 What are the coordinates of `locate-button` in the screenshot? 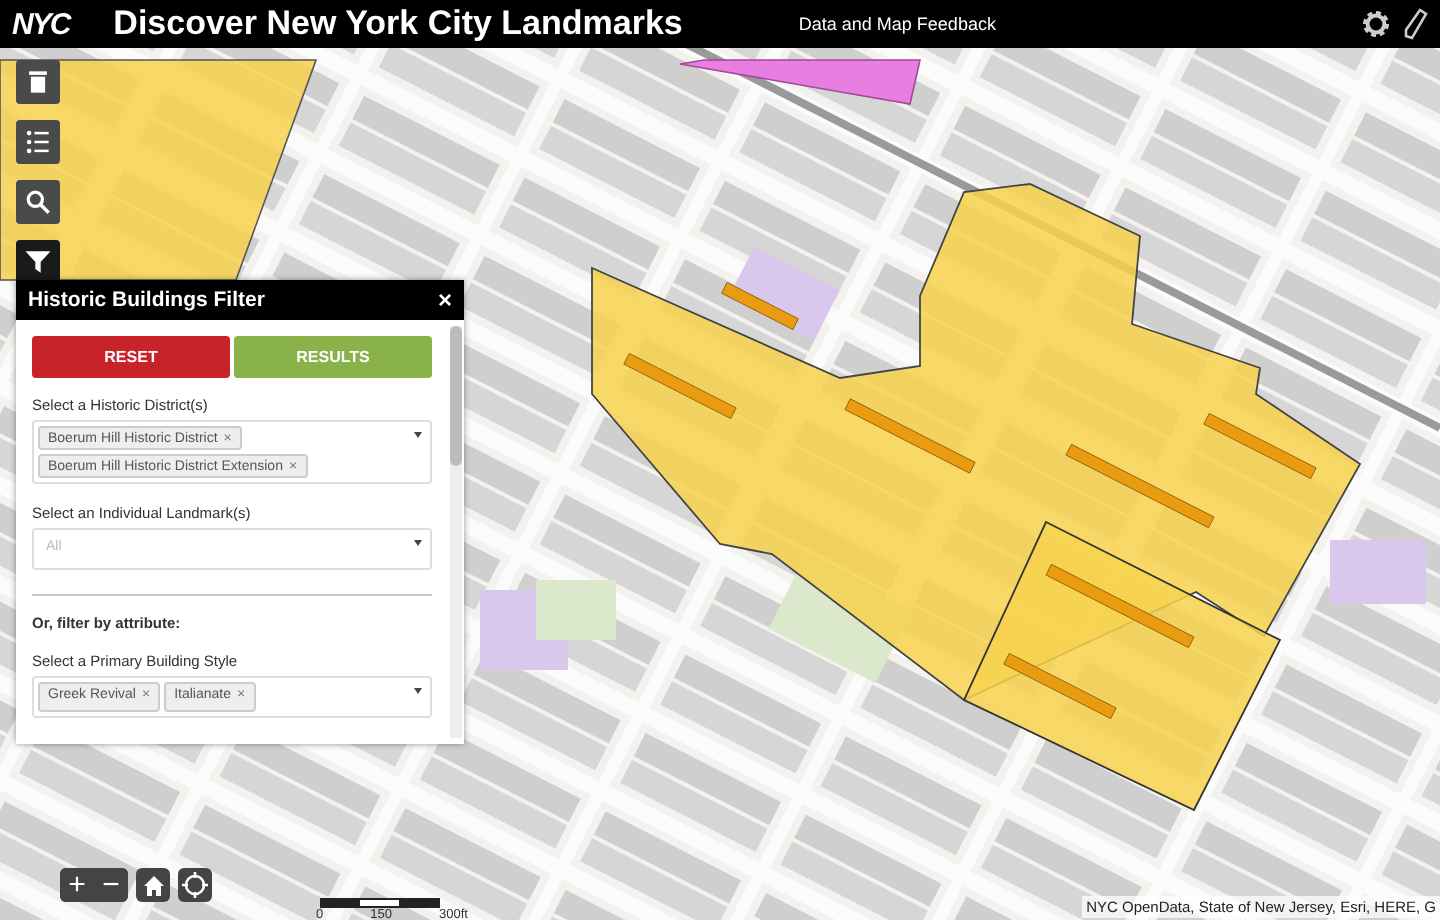 It's located at (195, 885).